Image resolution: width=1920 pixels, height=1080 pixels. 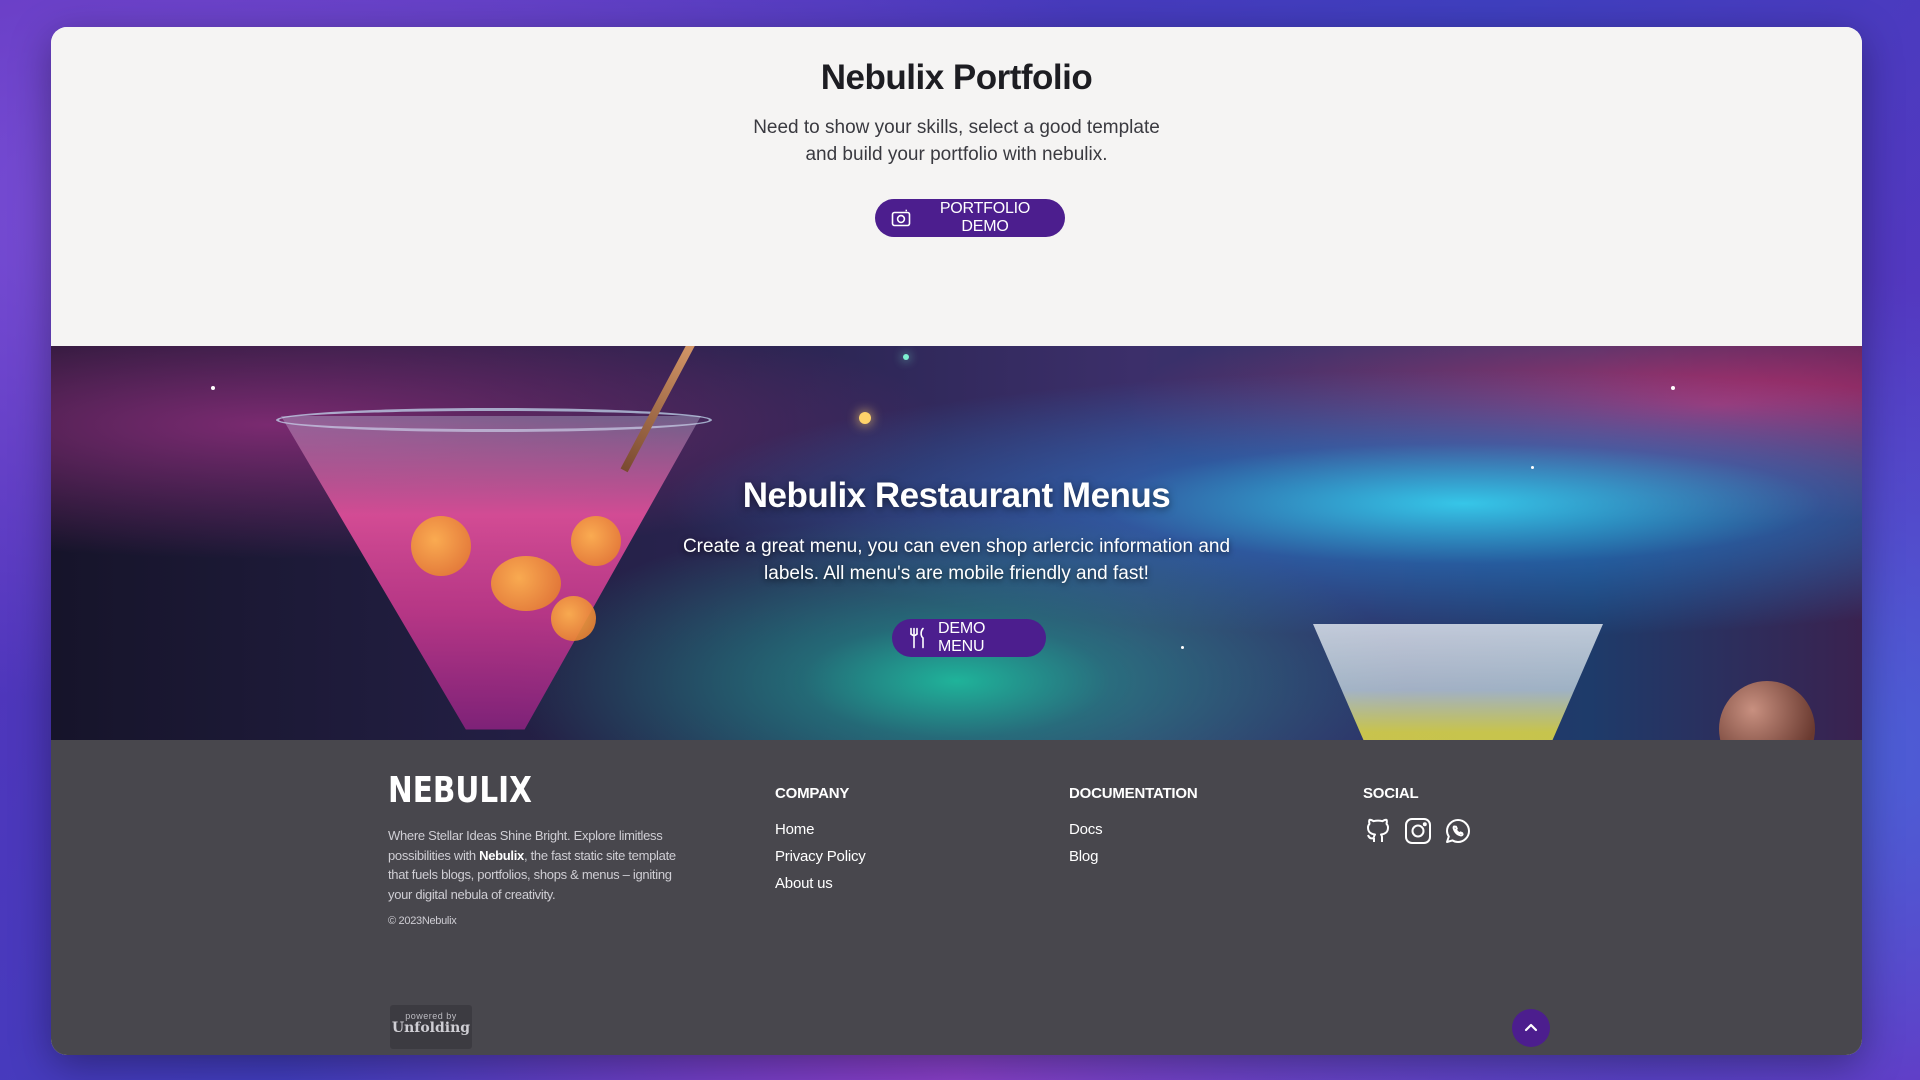 I want to click on whatsapp-icon, so click(x=1458, y=831).